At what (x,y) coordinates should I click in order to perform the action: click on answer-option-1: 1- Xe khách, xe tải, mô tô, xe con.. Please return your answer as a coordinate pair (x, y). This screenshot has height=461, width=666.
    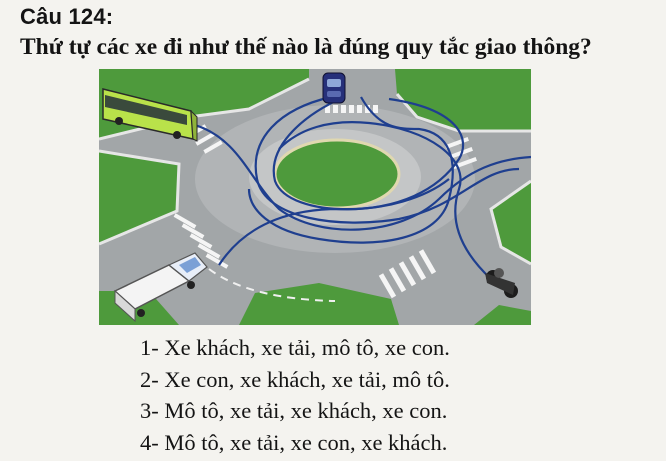
    Looking at the image, I should click on (400, 348).